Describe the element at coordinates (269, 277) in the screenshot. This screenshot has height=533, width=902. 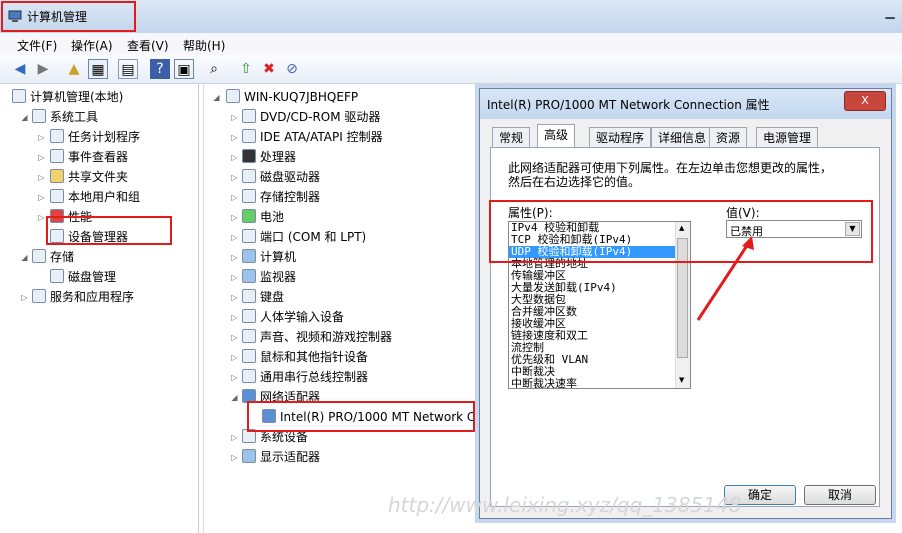
I see `device-category: 监视器` at that location.